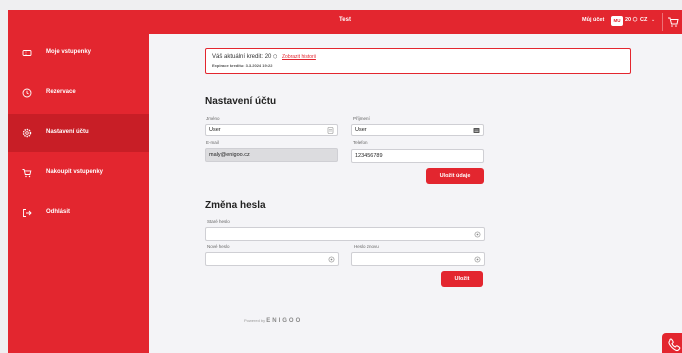  Describe the element at coordinates (417, 130) in the screenshot. I see `last-name-field: User` at that location.